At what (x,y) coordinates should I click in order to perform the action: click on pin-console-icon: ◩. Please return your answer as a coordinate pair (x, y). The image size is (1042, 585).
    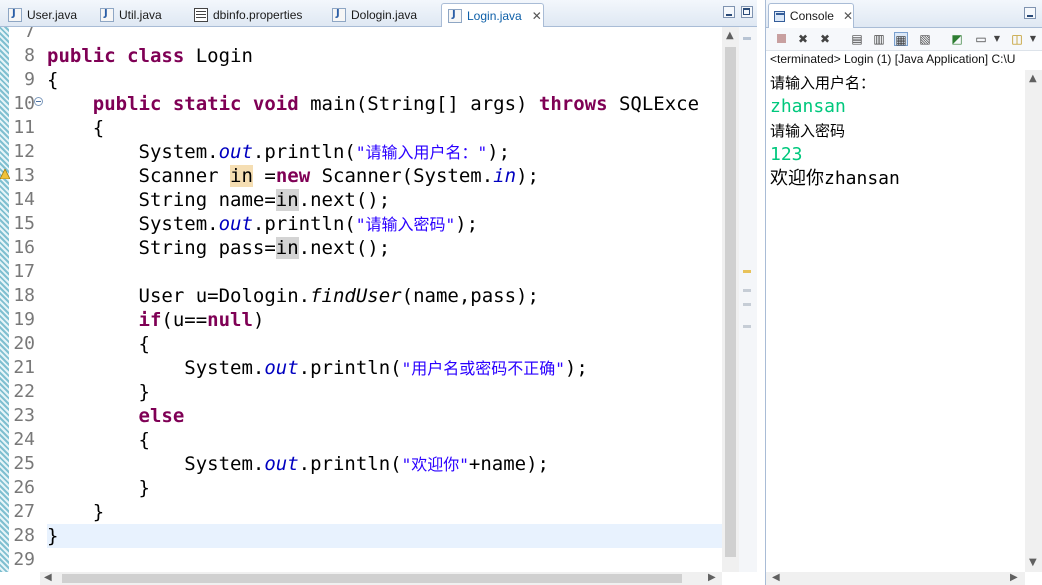
    Looking at the image, I should click on (957, 39).